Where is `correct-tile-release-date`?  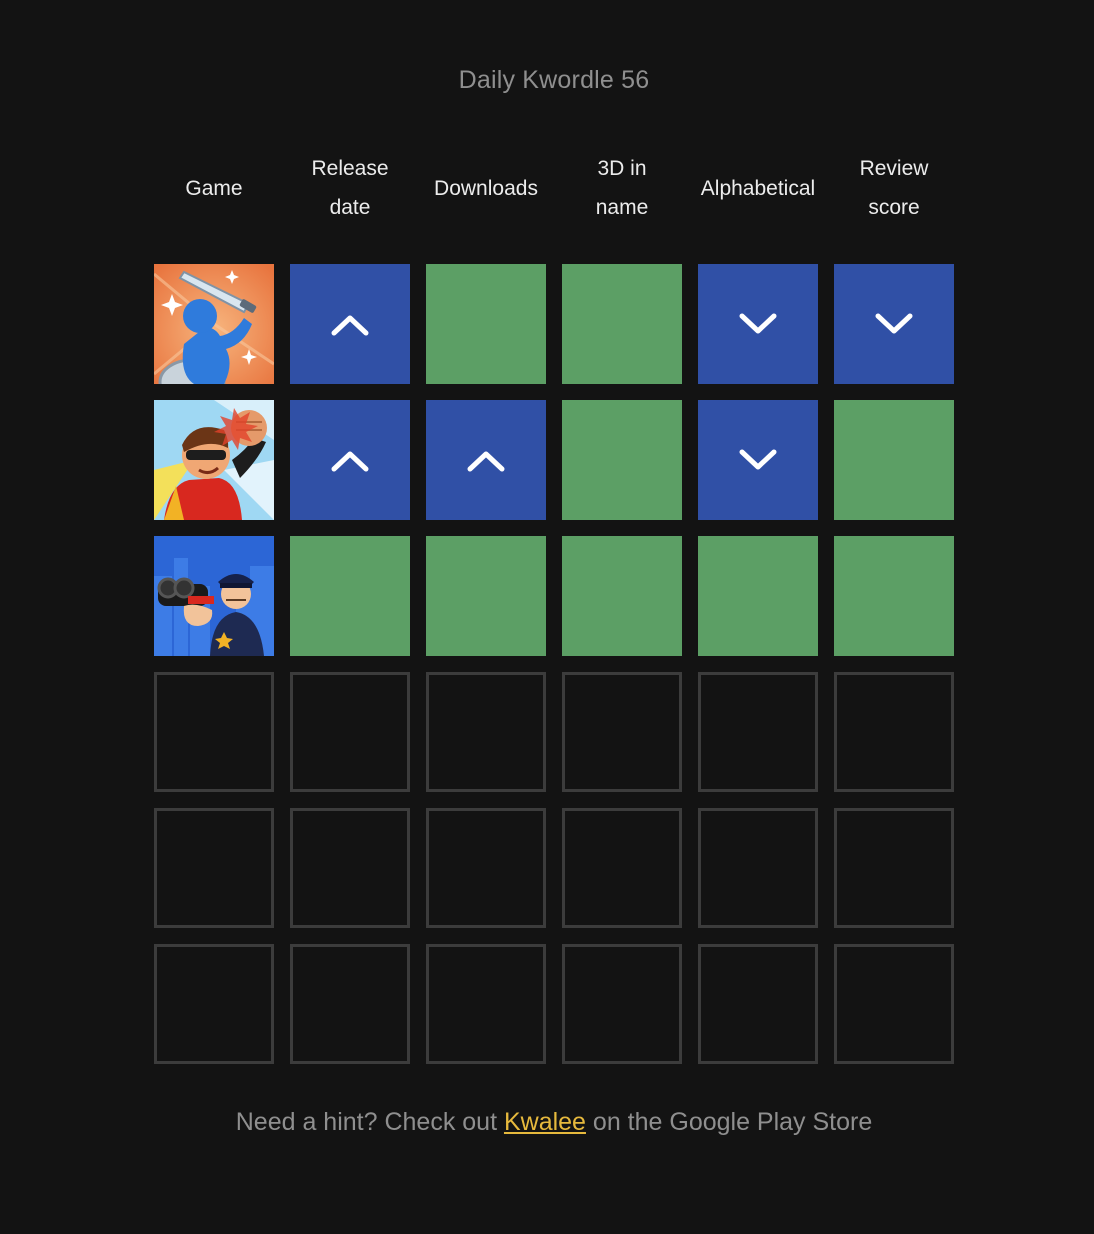 correct-tile-release-date is located at coordinates (350, 596).